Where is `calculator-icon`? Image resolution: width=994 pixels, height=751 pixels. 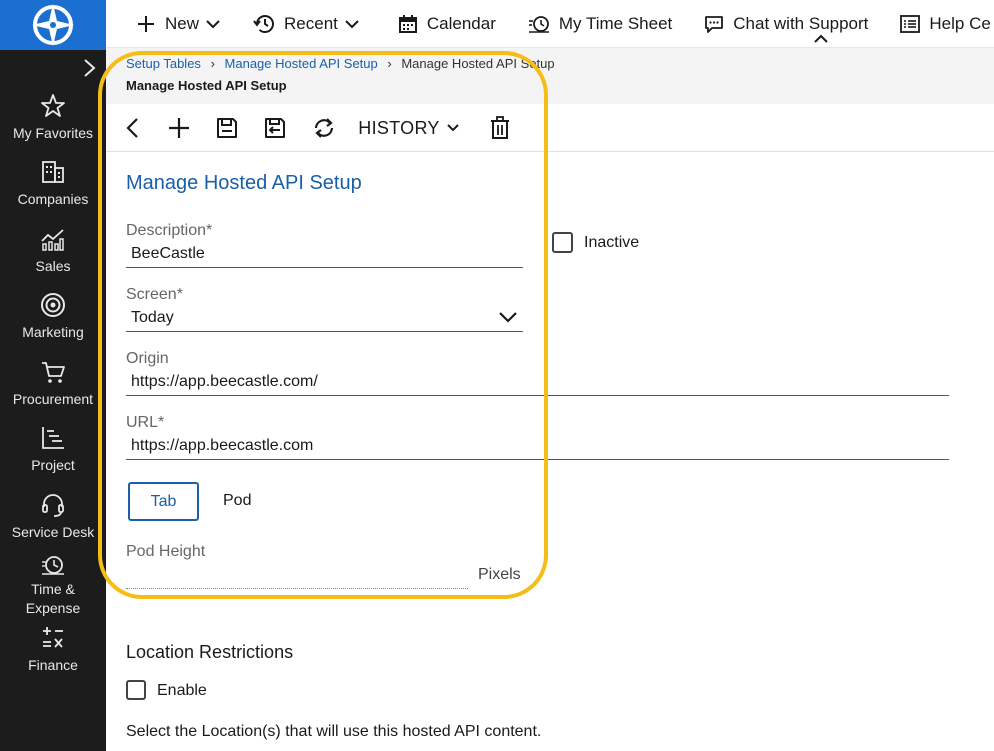 calculator-icon is located at coordinates (53, 637).